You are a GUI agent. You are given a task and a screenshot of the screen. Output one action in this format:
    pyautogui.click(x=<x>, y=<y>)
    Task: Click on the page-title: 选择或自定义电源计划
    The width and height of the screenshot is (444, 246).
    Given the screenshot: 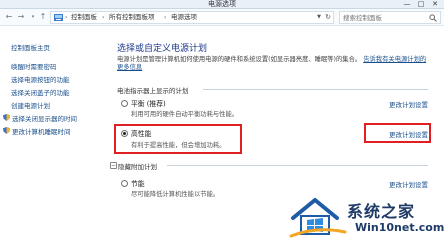 What is the action you would take?
    pyautogui.click(x=162, y=49)
    